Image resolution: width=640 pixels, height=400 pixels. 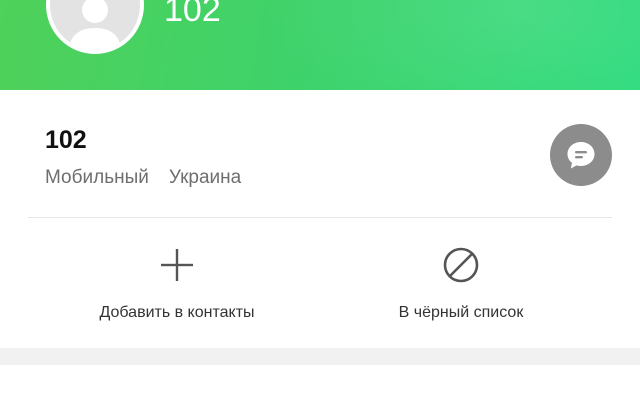 I want to click on phone-region: Украина, so click(x=205, y=177).